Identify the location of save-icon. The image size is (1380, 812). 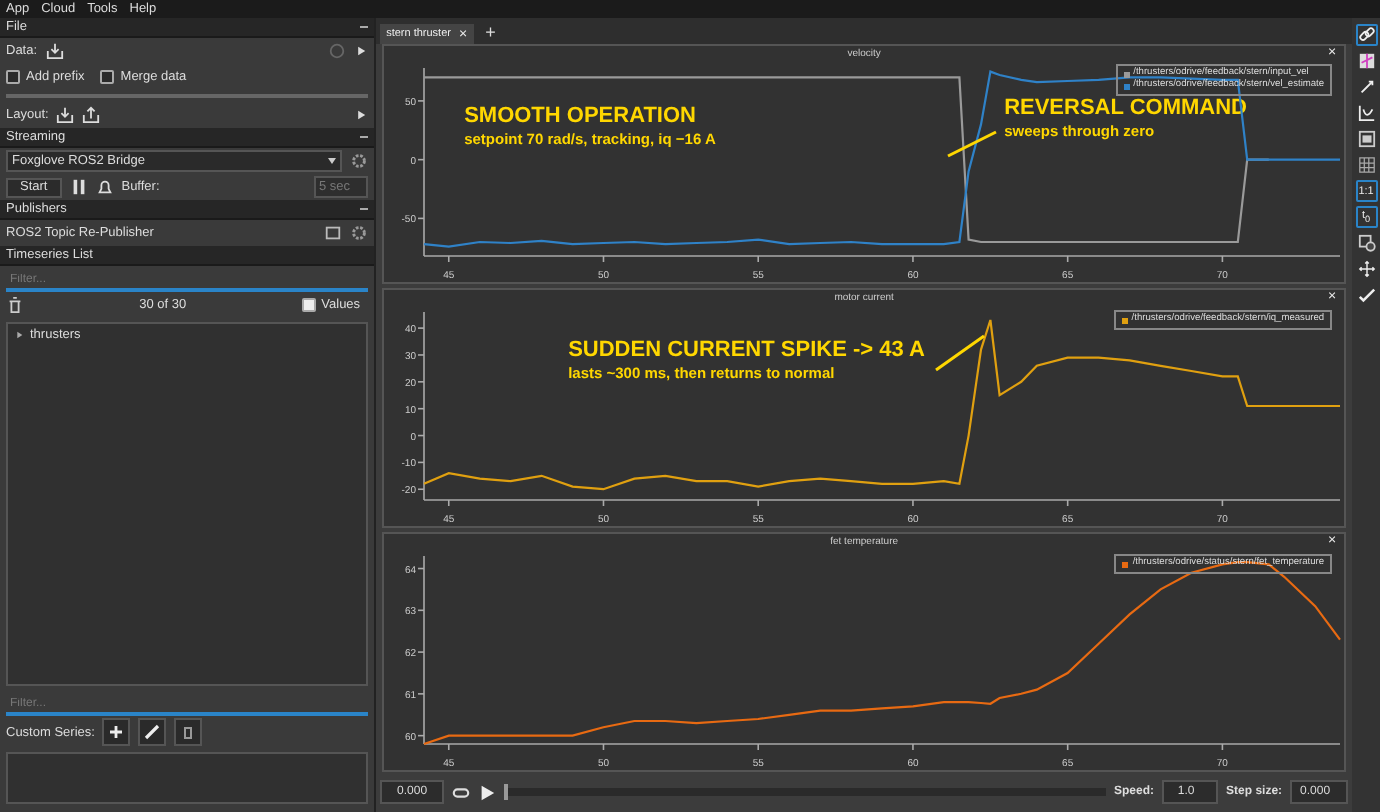
(91, 115).